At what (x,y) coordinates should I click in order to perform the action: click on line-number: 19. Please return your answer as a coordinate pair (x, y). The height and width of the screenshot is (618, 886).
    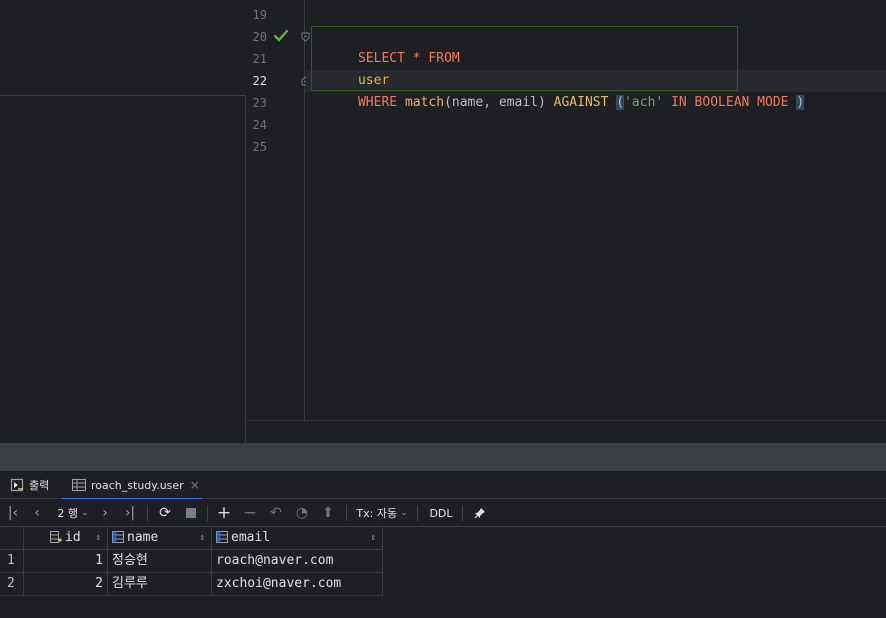
    Looking at the image, I should click on (259, 15).